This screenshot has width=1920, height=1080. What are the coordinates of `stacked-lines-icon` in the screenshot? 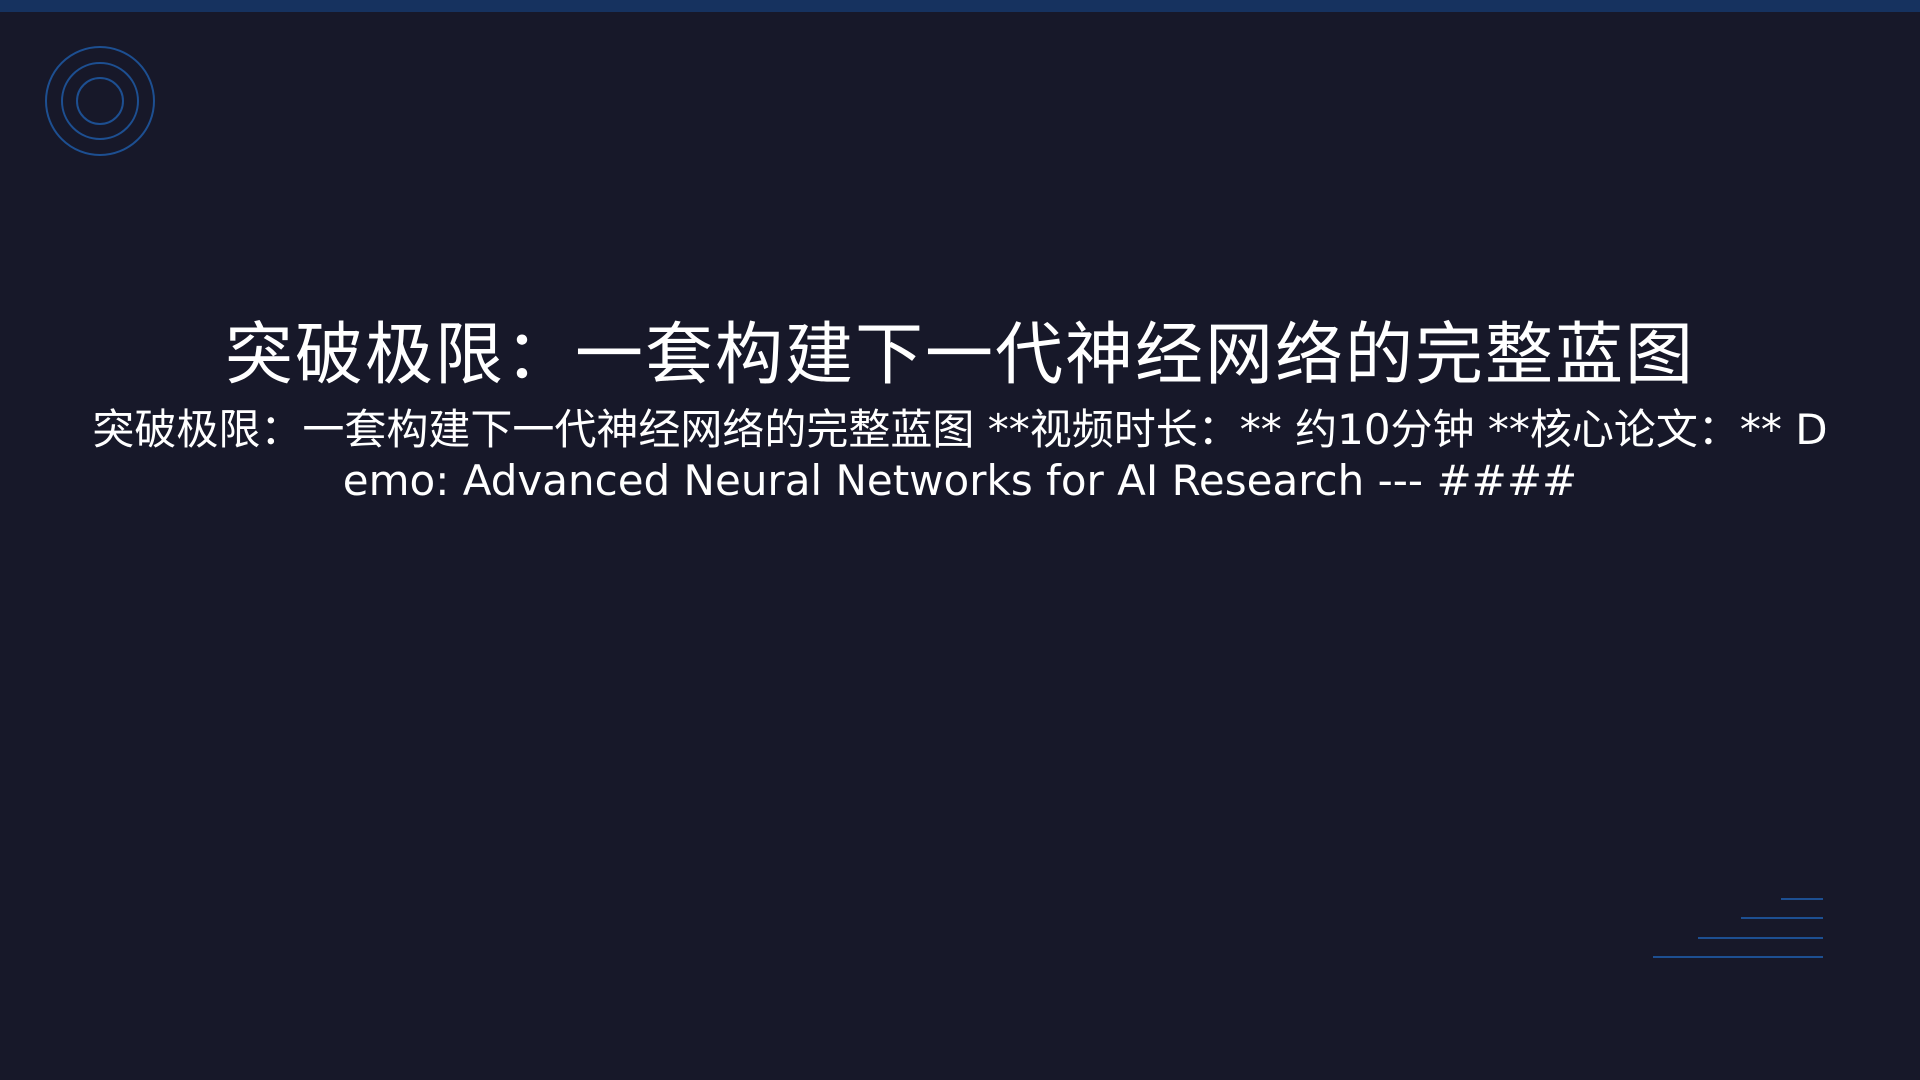 It's located at (1738, 928).